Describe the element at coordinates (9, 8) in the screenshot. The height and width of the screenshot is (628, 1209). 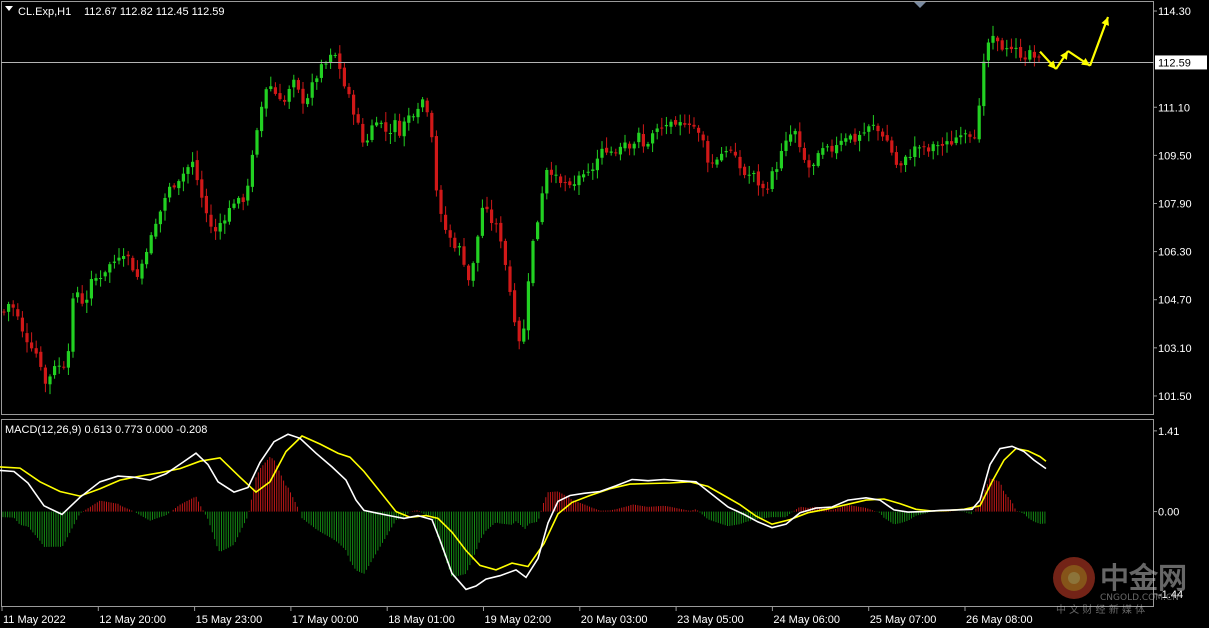
I see `triangle-down-icon` at that location.